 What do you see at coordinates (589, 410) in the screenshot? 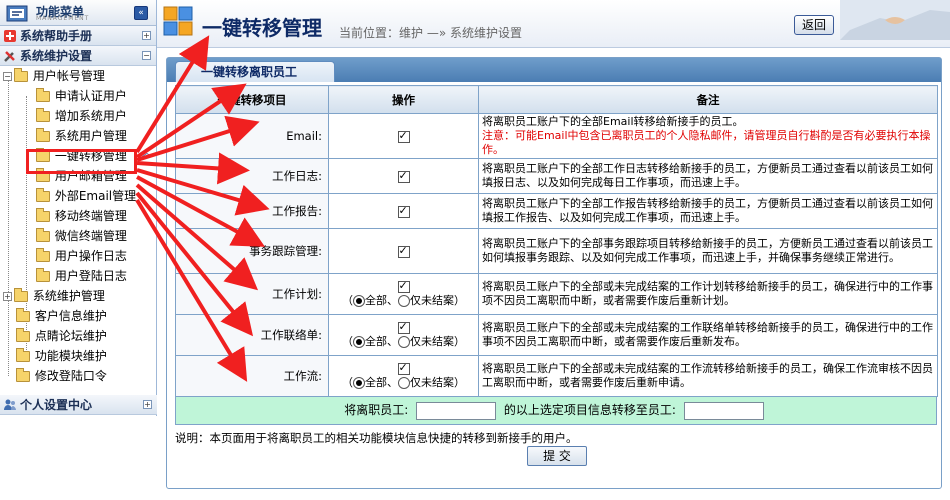
I see `transfer-to-label: 的以上选定项目信息转移至员工:` at bounding box center [589, 410].